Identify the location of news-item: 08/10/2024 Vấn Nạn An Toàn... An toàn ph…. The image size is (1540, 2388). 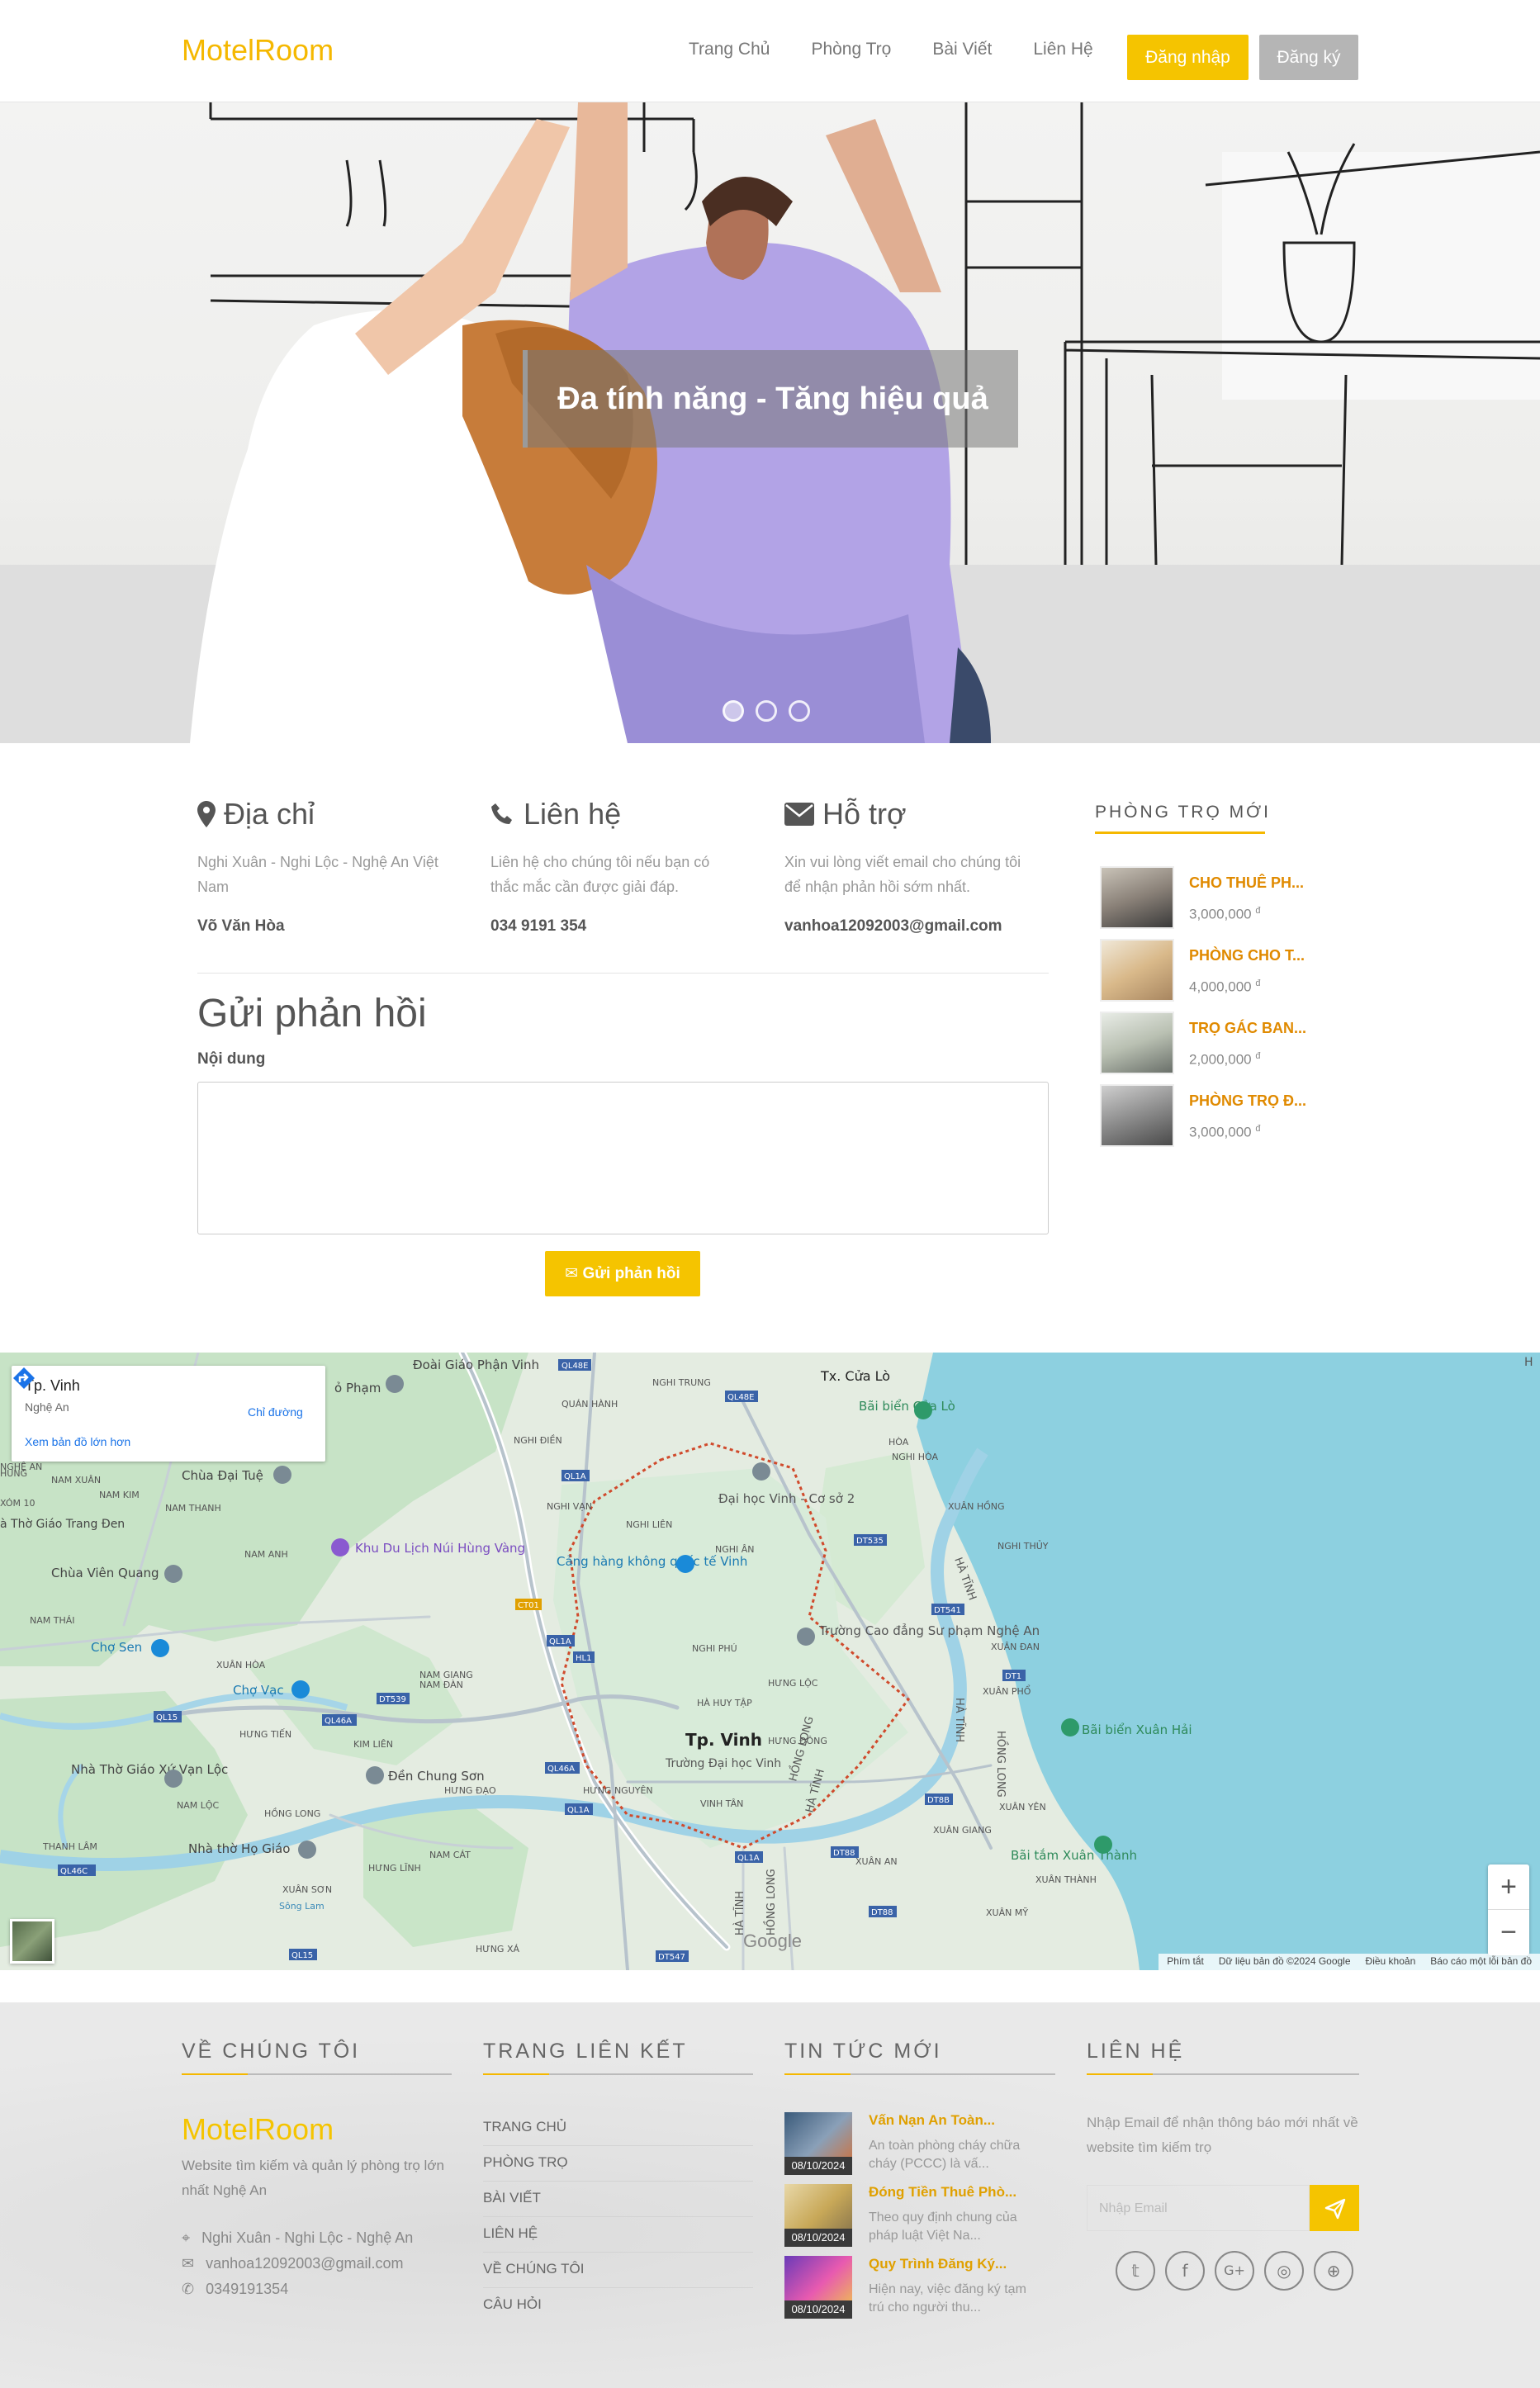
(912, 2149).